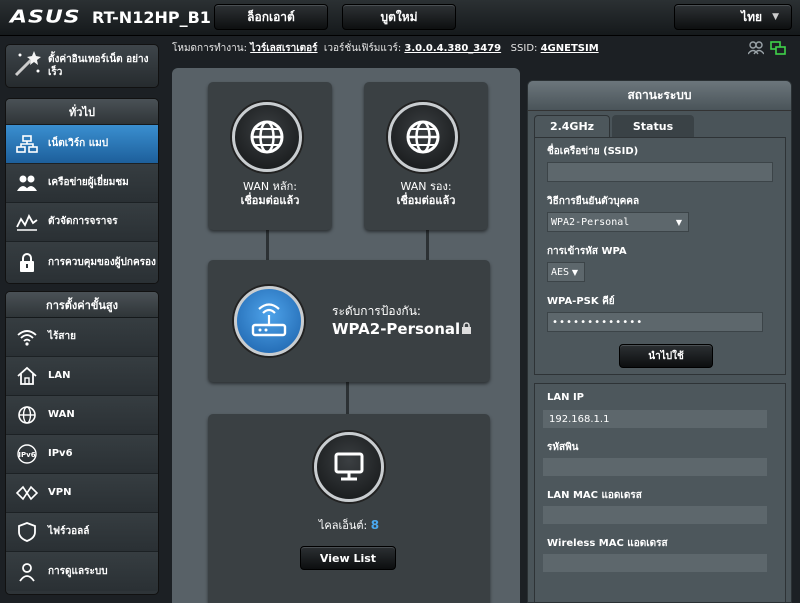  What do you see at coordinates (655, 515) in the screenshot?
I see `lan-mac-value` at bounding box center [655, 515].